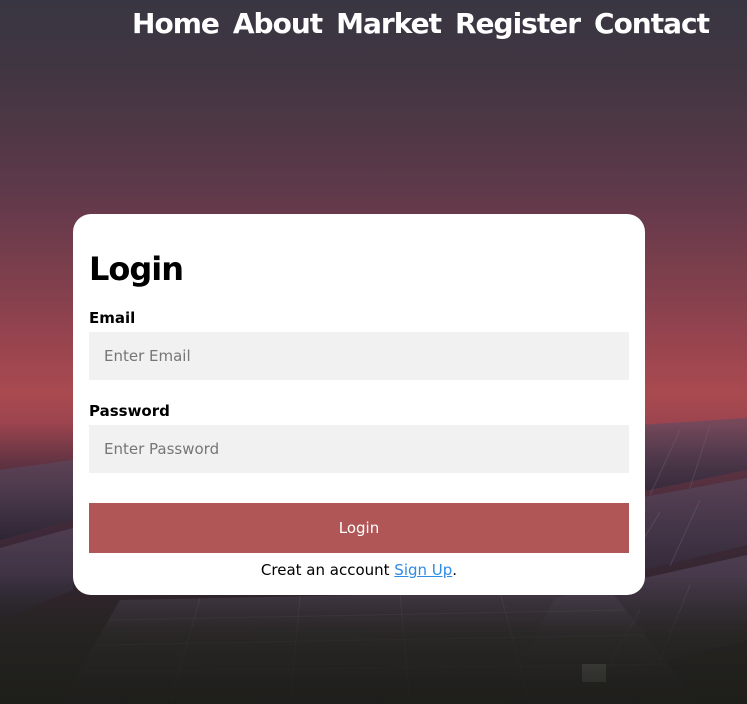  I want to click on password-input, so click(359, 449).